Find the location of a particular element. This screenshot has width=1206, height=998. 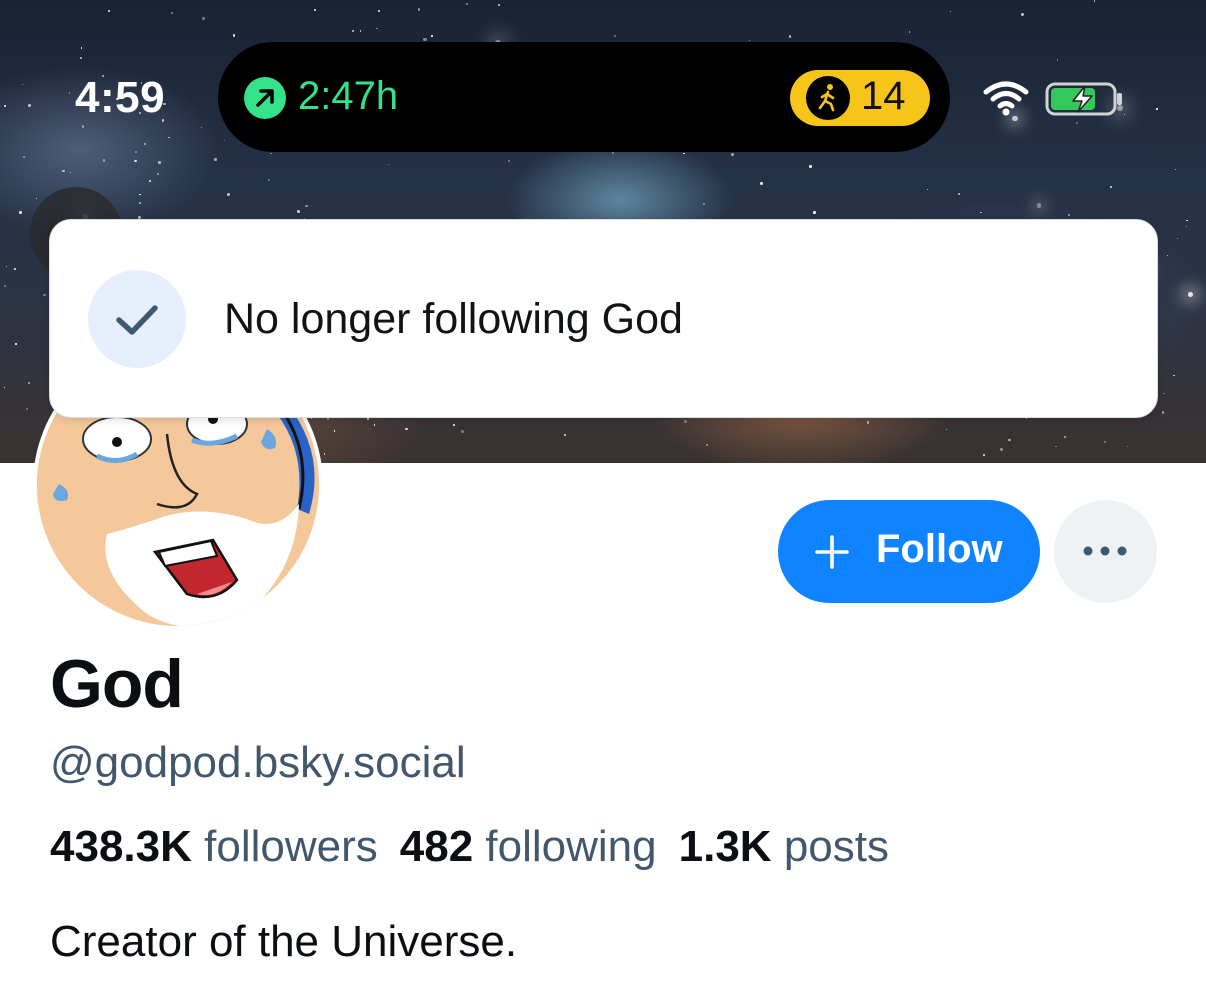

walking-person-icon is located at coordinates (828, 98).